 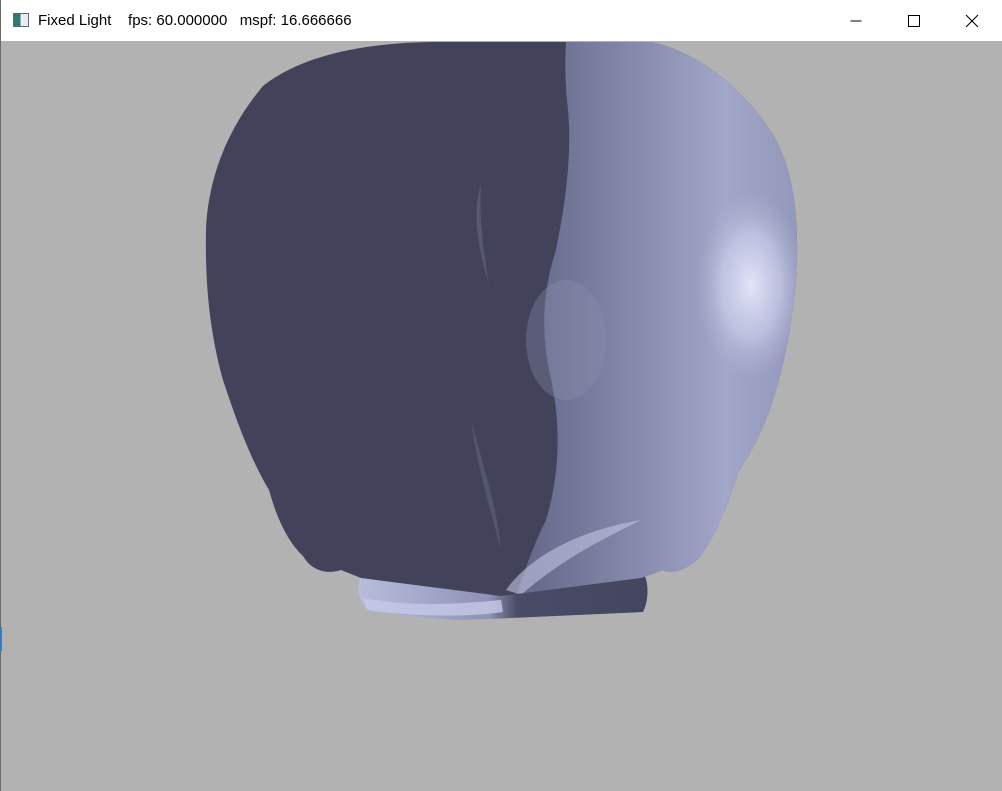 I want to click on model-lit-bulge, so click(x=566, y=340).